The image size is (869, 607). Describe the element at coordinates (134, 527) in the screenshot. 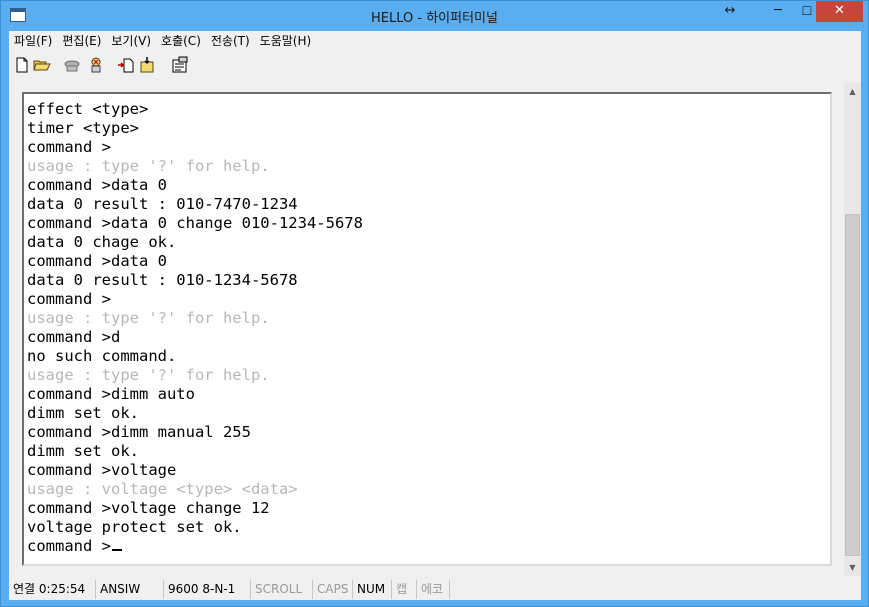

I see `terminal-line-text: voltage protect set ok.` at that location.